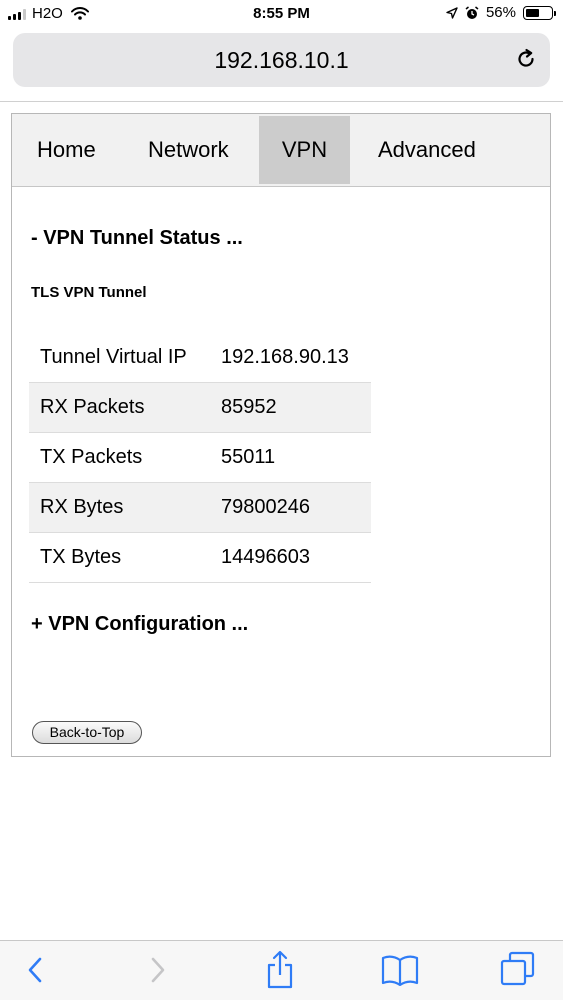  I want to click on row-label: RX Bytes, so click(125, 507).